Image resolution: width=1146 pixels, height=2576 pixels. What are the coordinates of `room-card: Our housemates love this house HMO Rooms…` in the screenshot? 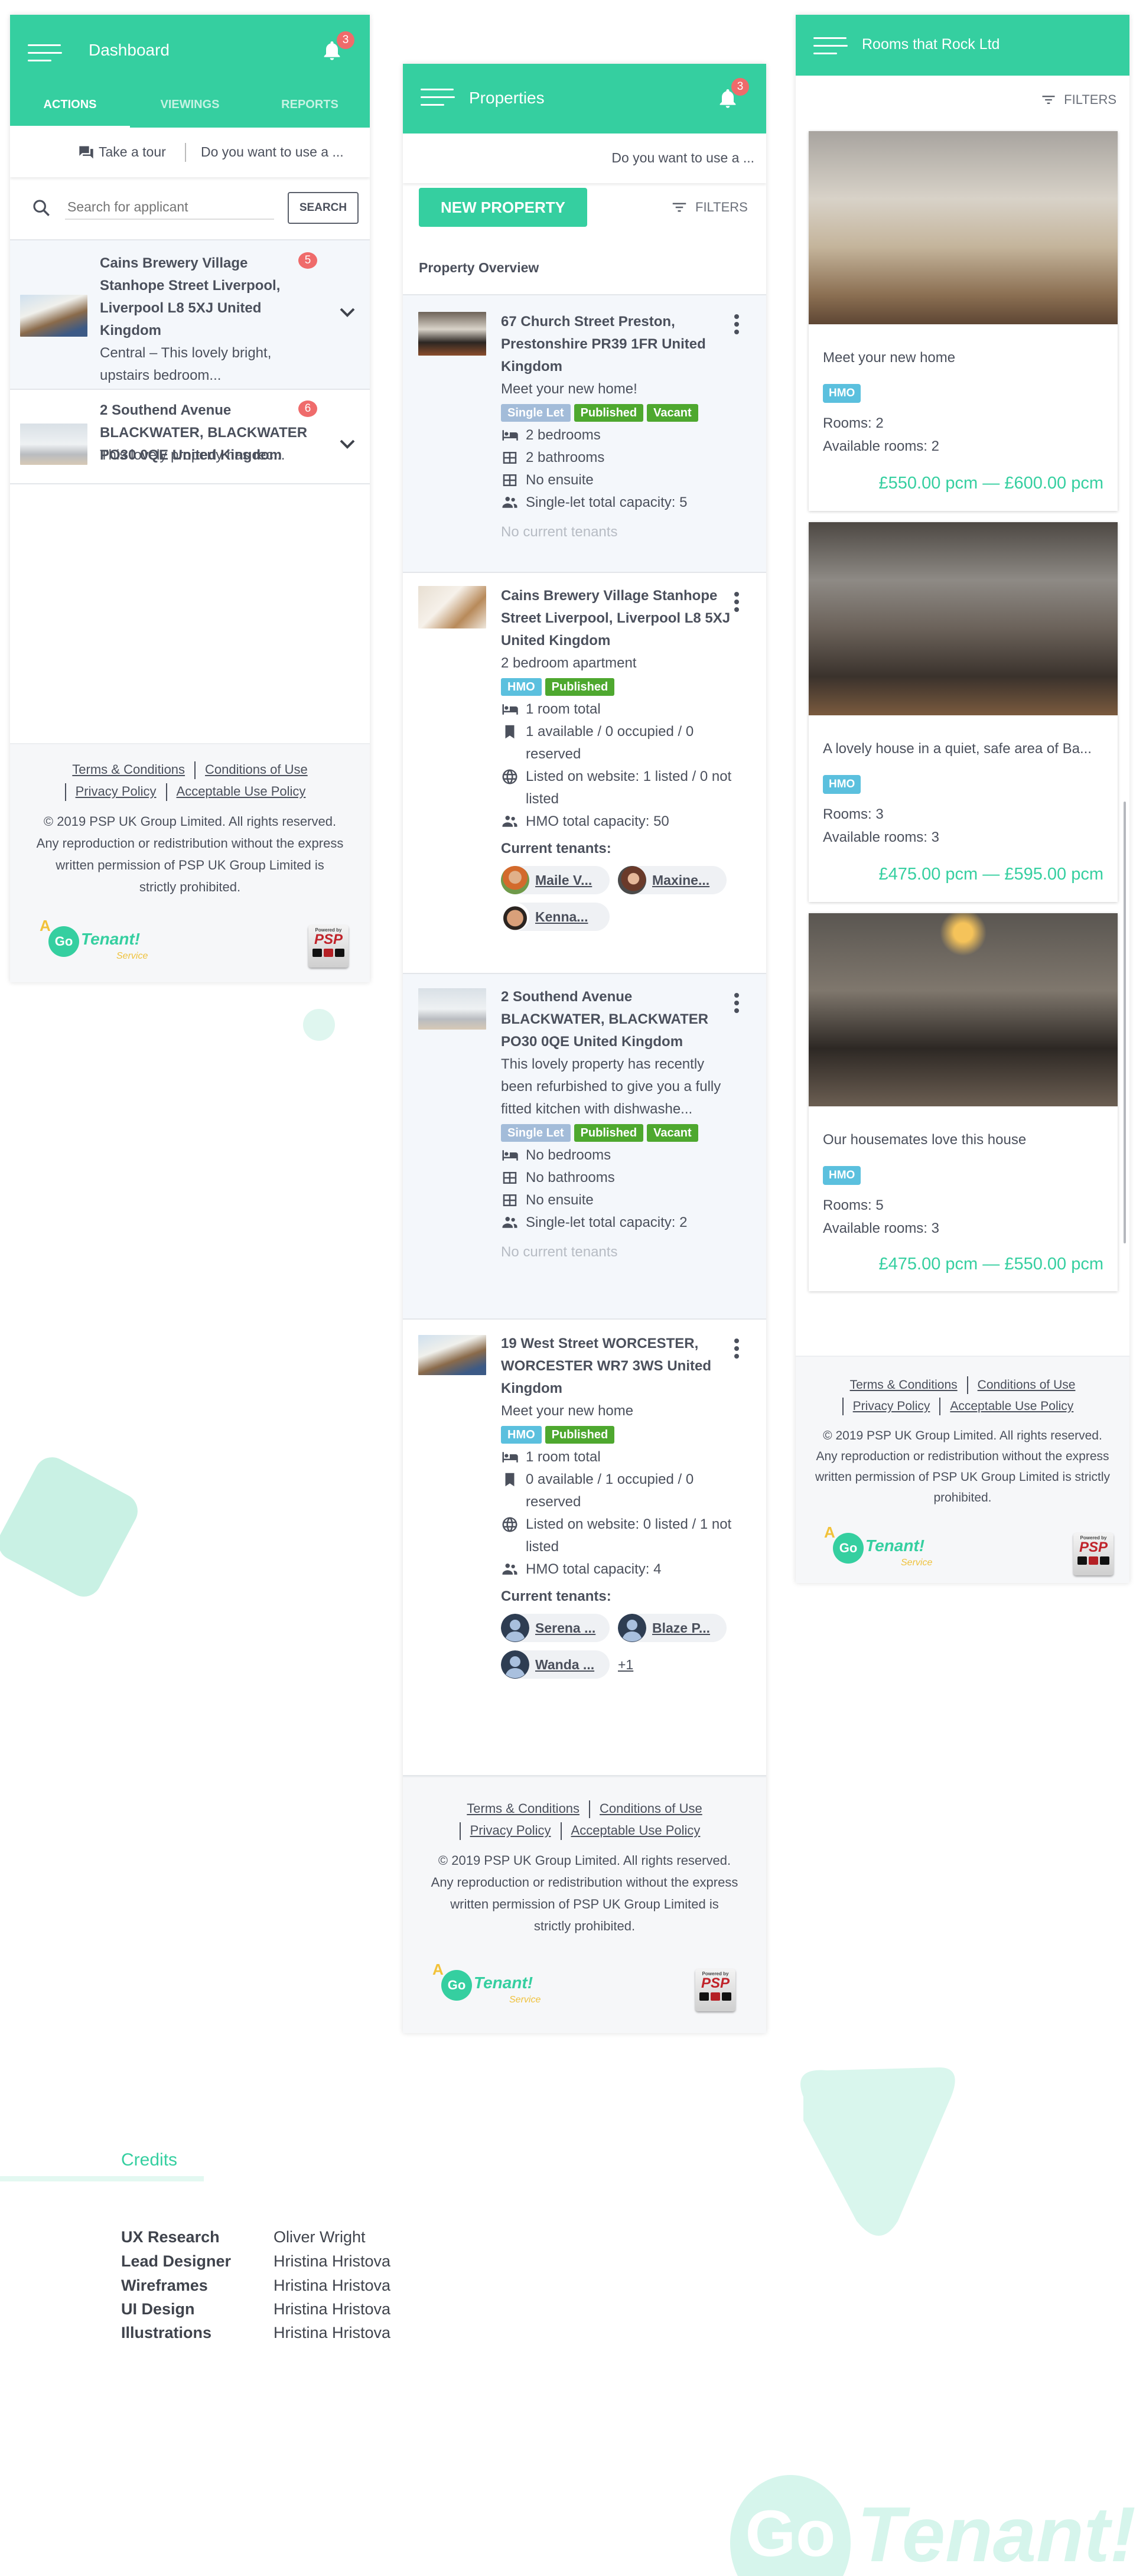 It's located at (963, 1102).